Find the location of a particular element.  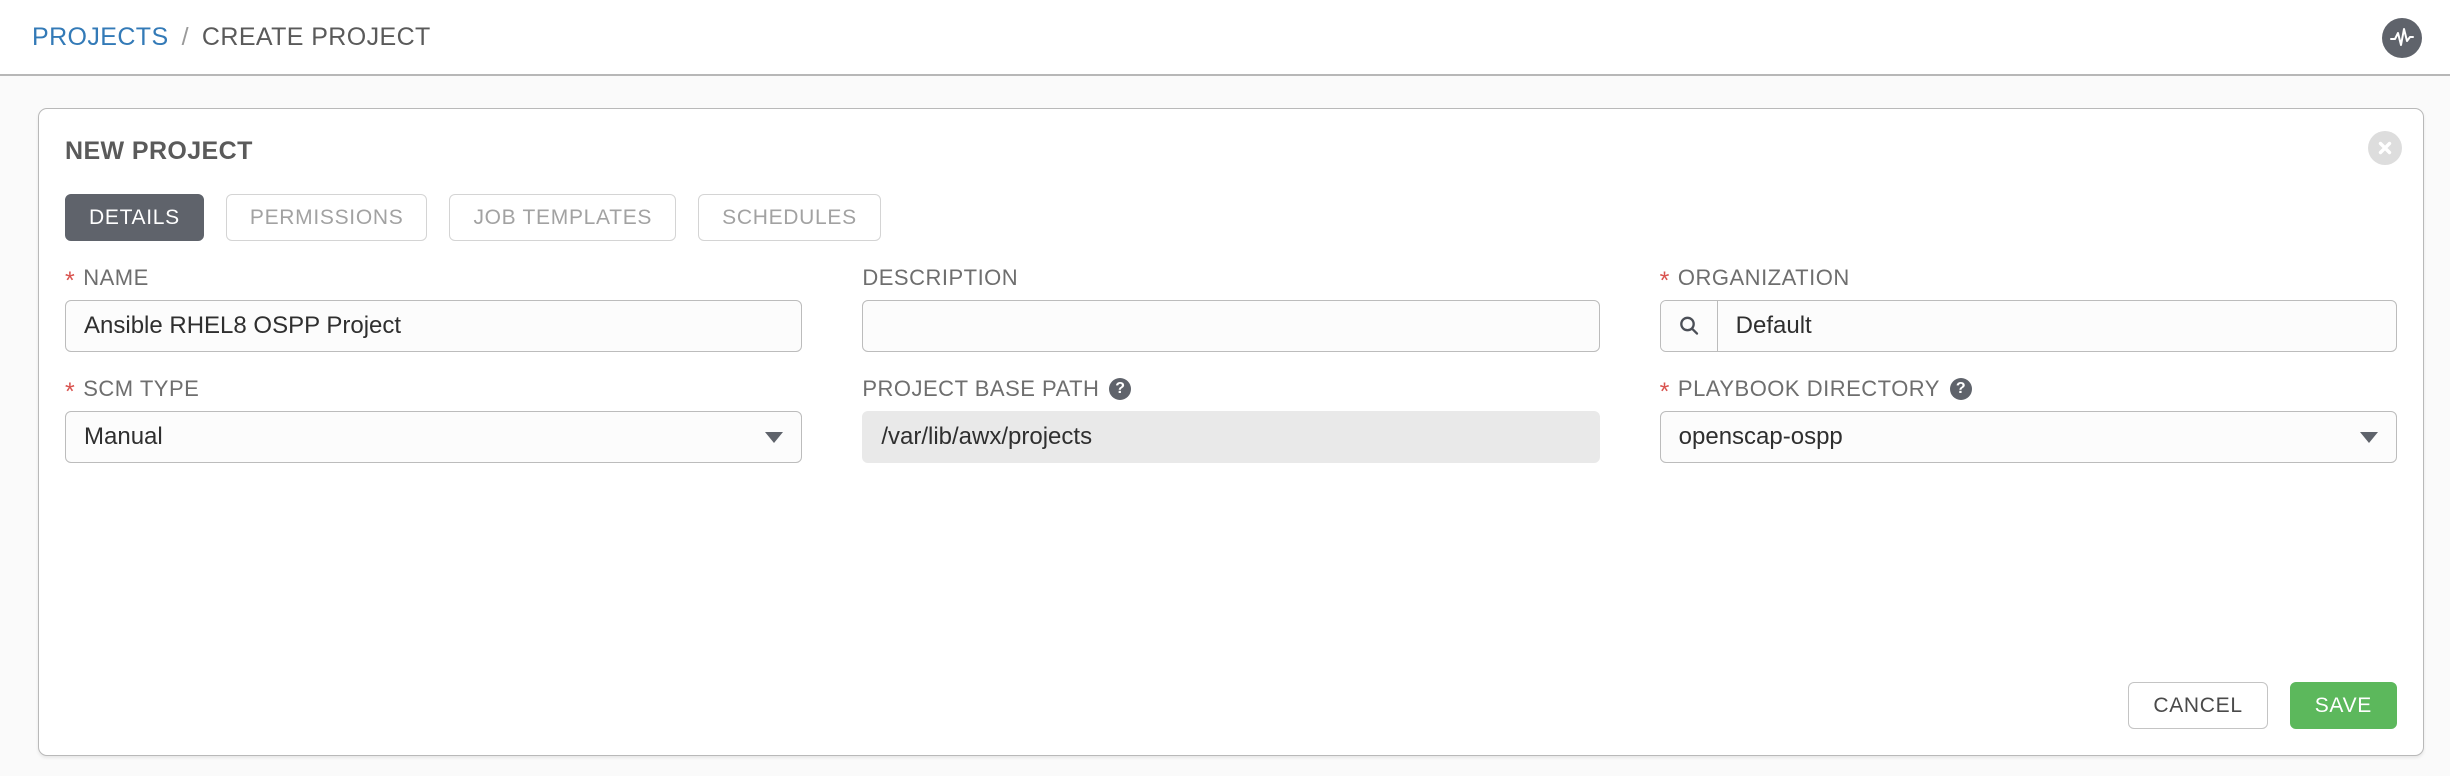

field-organization: * ORGANIZATION Default is located at coordinates (2028, 308).